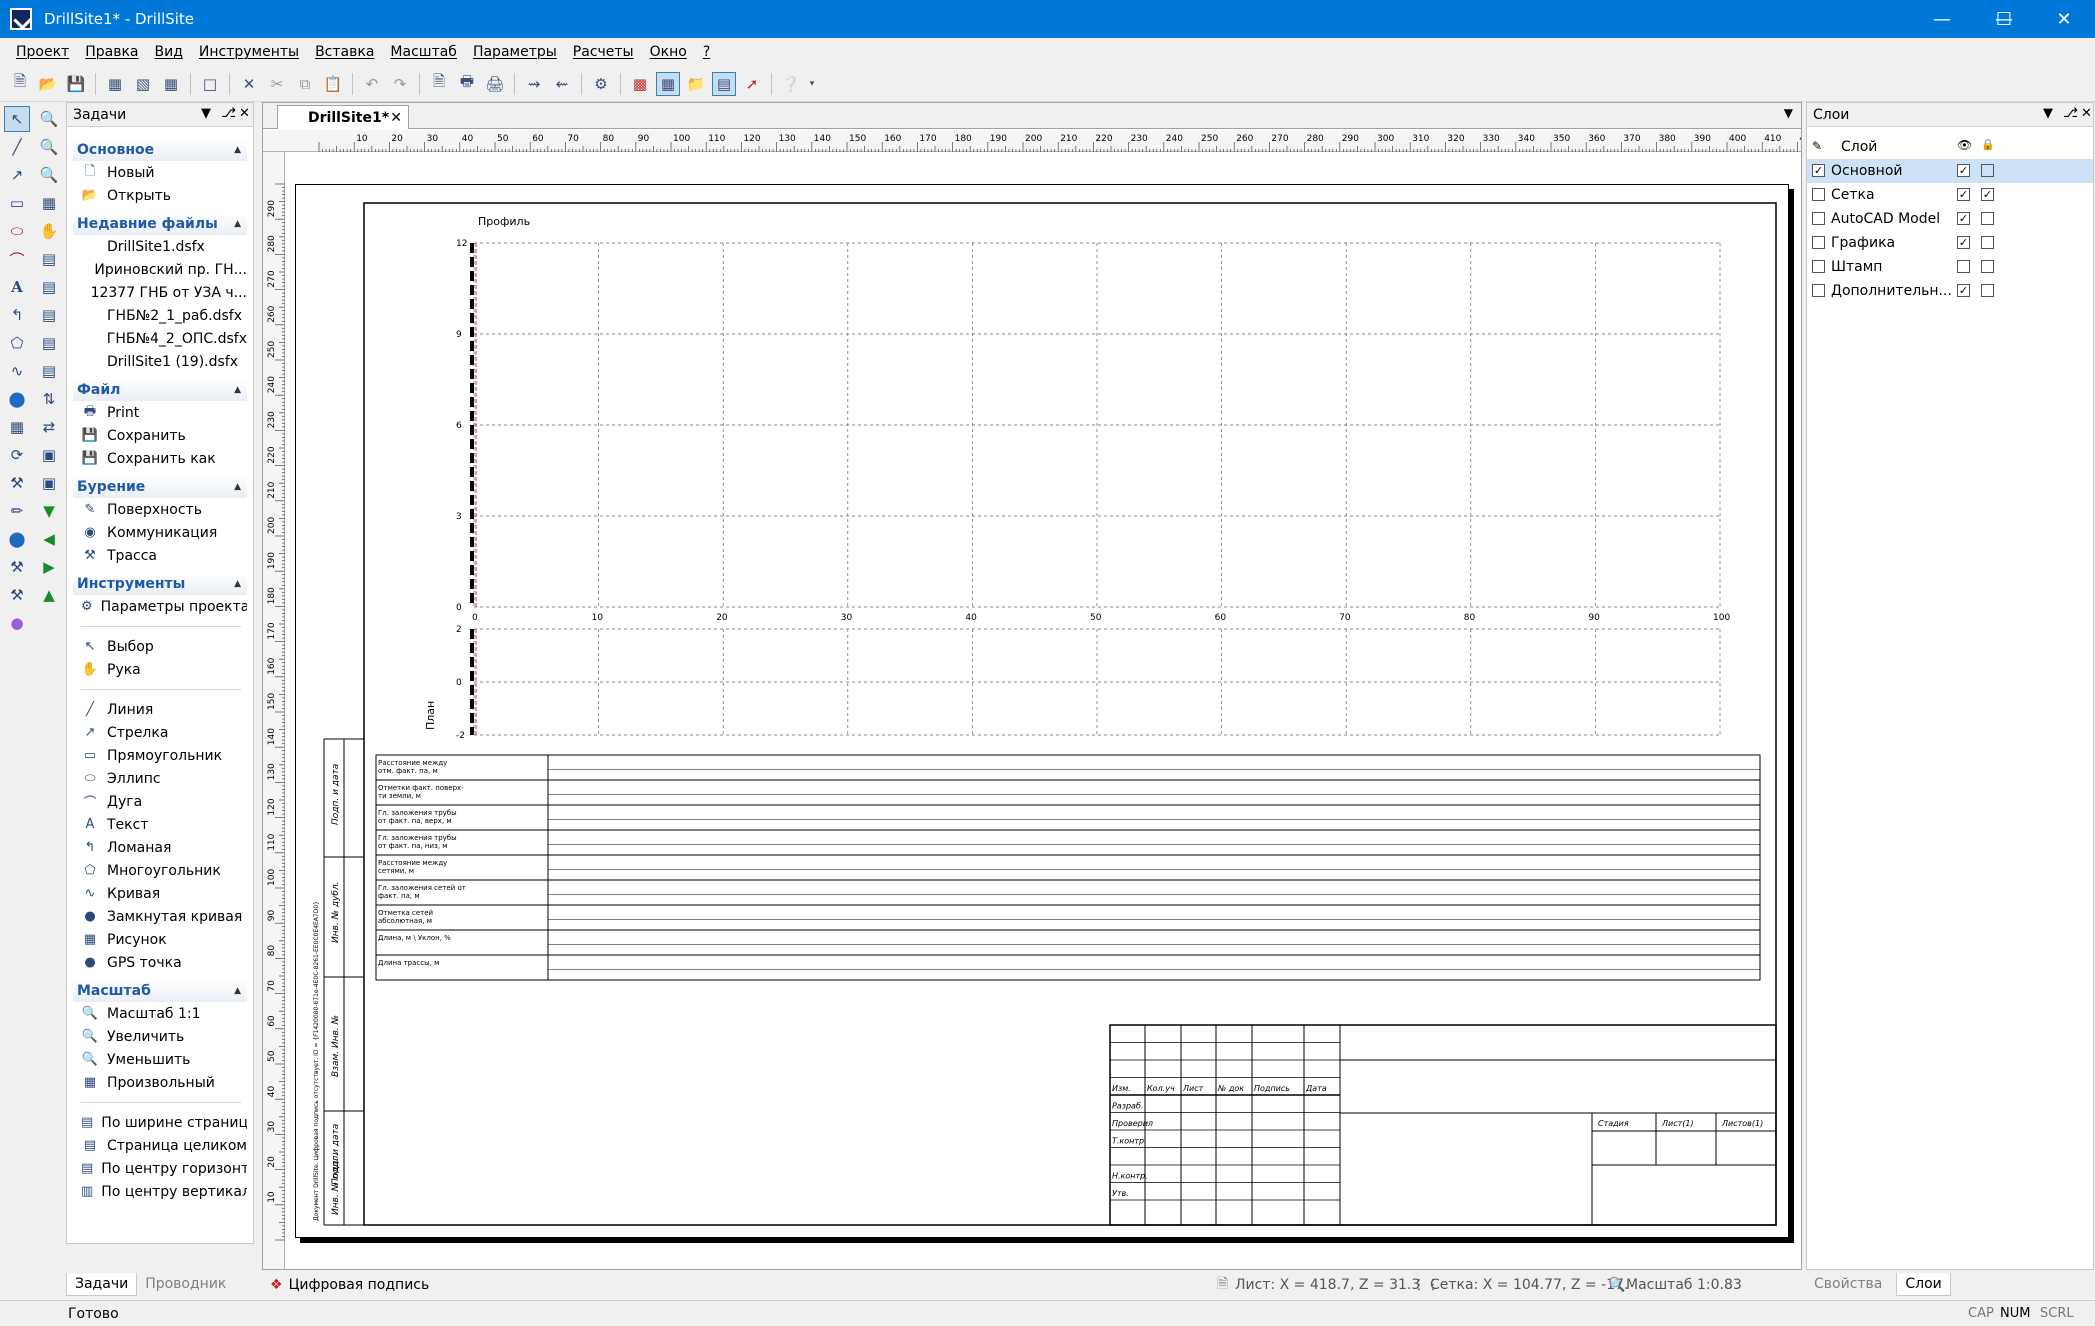 Image resolution: width=2095 pixels, height=1326 pixels. Describe the element at coordinates (160, 732) in the screenshot. I see `task-item: ↗ Стрелка` at that location.